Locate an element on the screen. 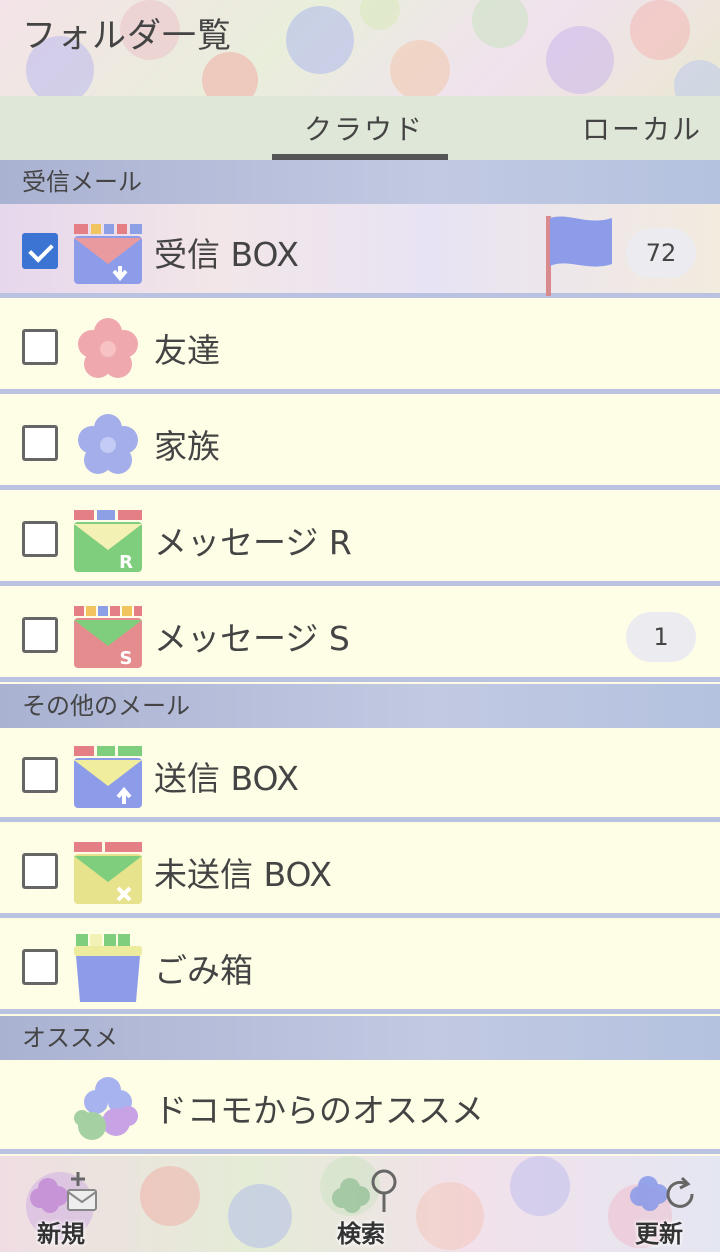  flag-icon is located at coordinates (578, 255).